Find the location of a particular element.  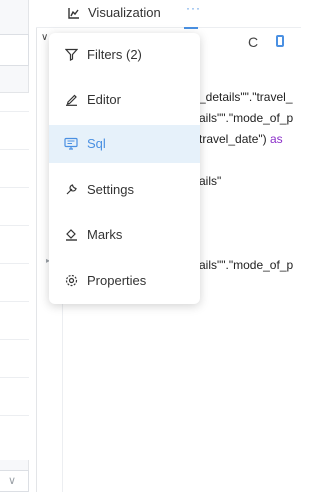

menu-item-properties: Properties is located at coordinates (124, 281).